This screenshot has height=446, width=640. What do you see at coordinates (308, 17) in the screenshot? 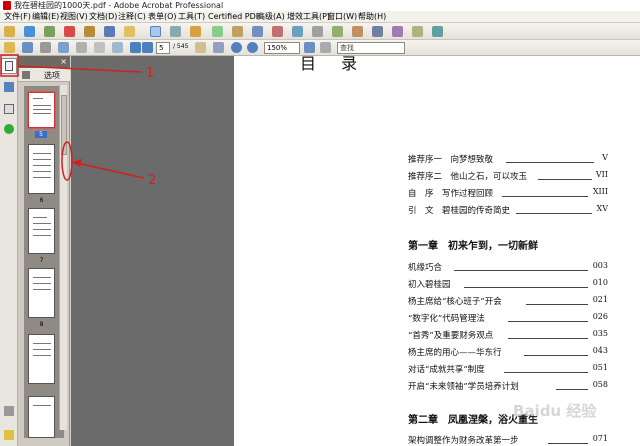
I see `menu-plugins: 增效工具(P)` at bounding box center [308, 17].